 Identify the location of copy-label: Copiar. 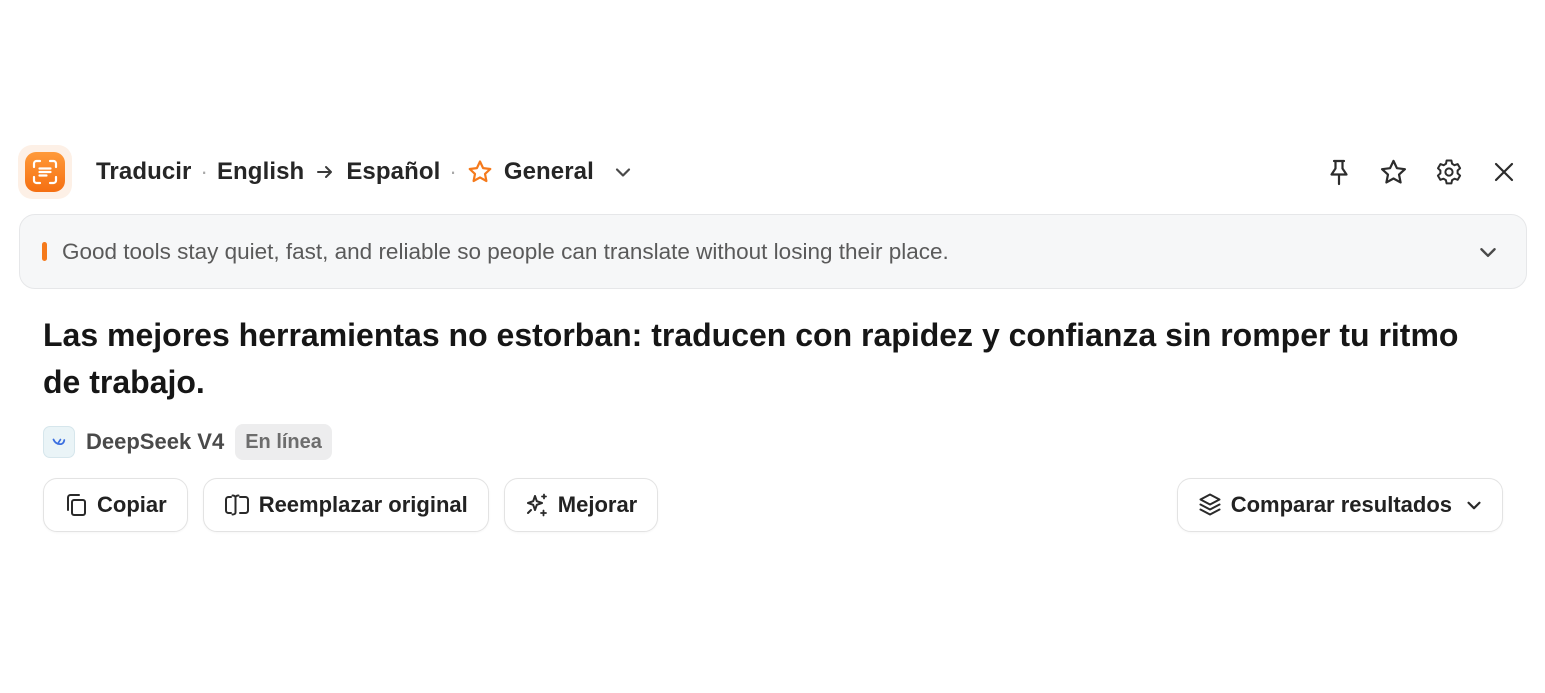
(132, 504).